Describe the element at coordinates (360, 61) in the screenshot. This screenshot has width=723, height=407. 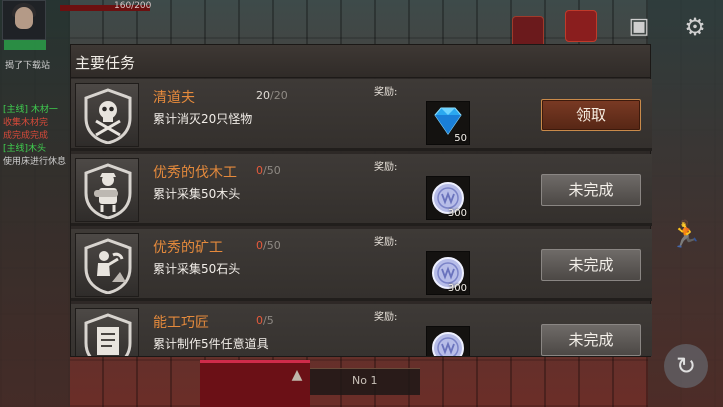
I see `panel-header: 主要任务` at that location.